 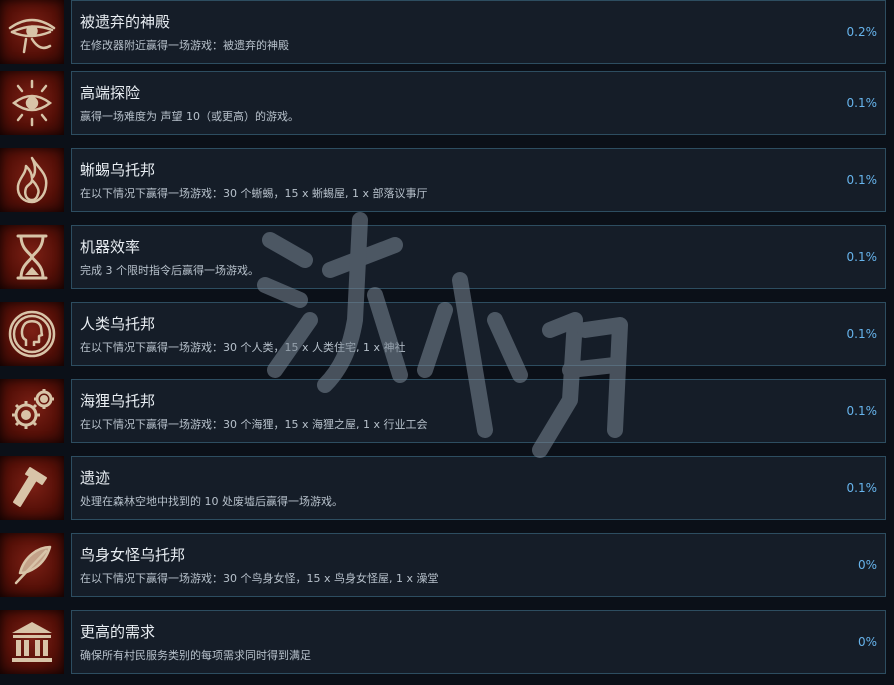 I want to click on flame-icon, so click(x=32, y=180).